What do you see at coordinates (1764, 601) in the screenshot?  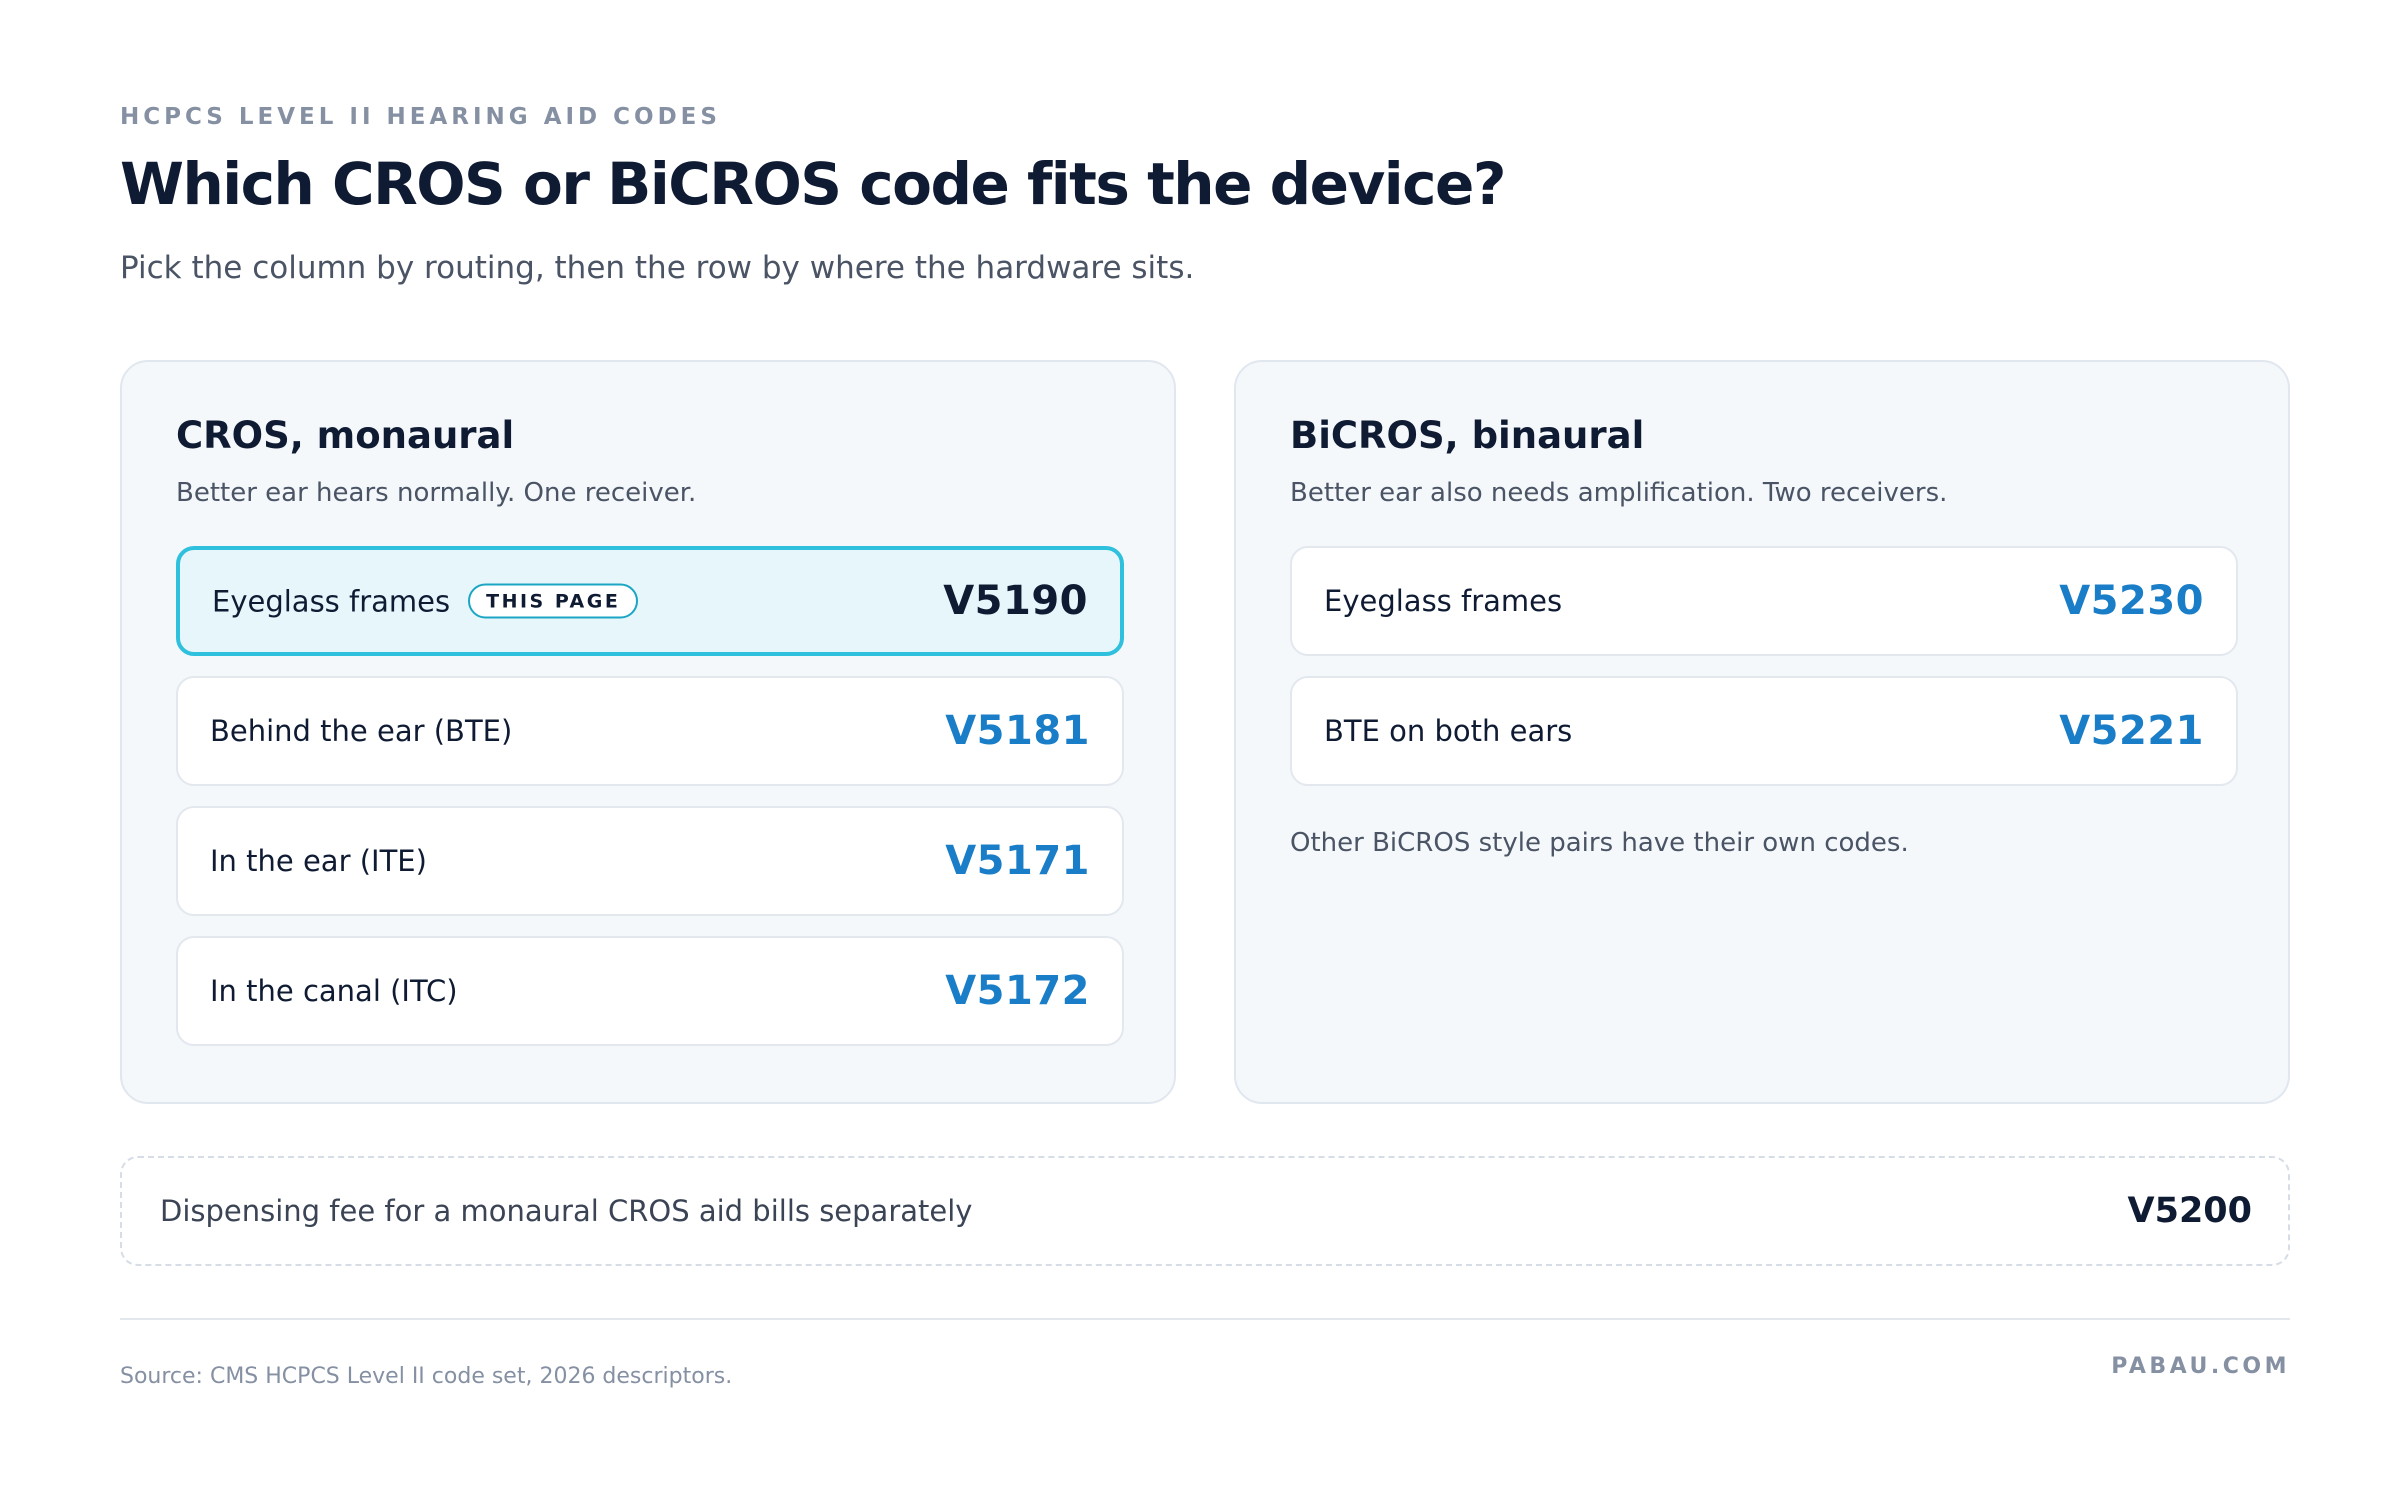 I see `bicros-row-eyeglass-frames: Eyeglass frames V5230` at bounding box center [1764, 601].